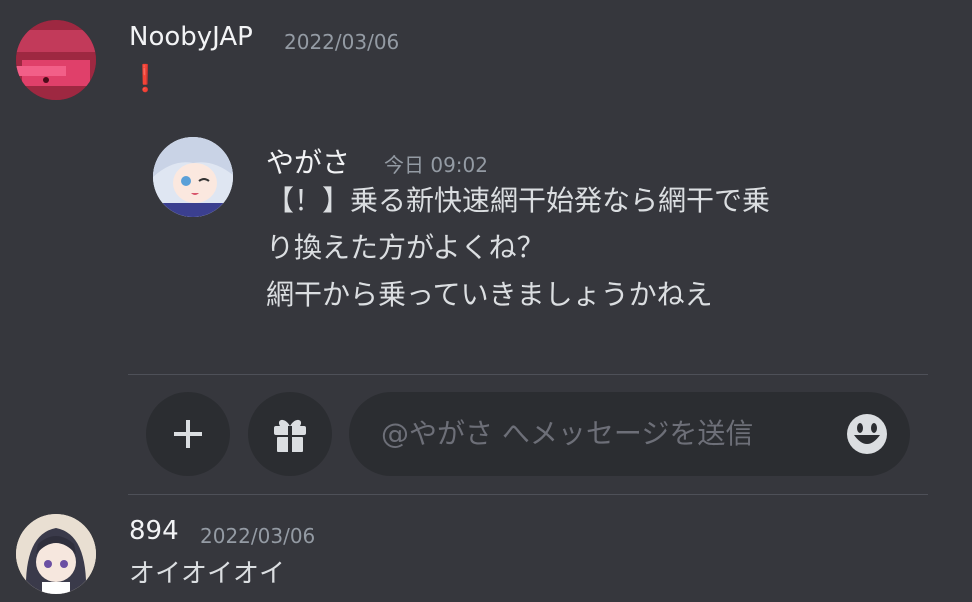  I want to click on add-button, so click(188, 434).